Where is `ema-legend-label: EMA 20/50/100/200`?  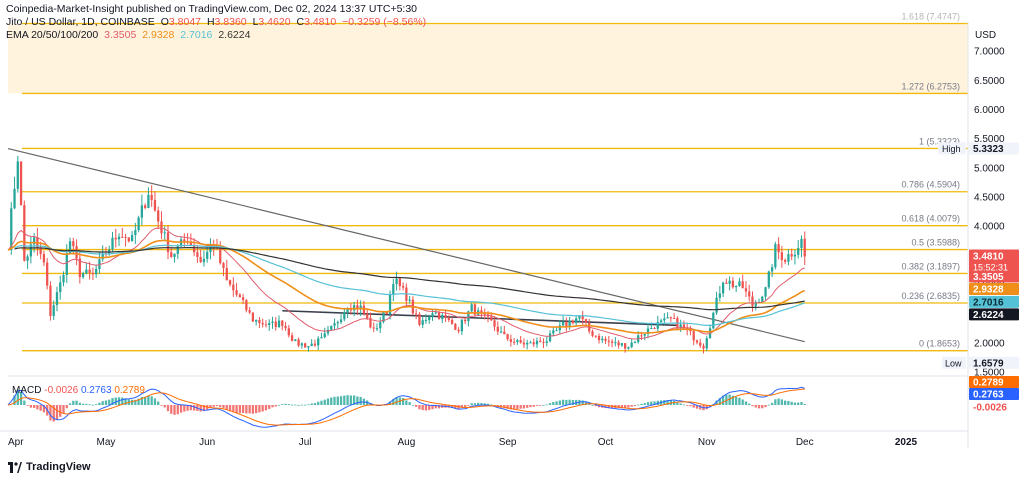 ema-legend-label: EMA 20/50/100/200 is located at coordinates (52, 35).